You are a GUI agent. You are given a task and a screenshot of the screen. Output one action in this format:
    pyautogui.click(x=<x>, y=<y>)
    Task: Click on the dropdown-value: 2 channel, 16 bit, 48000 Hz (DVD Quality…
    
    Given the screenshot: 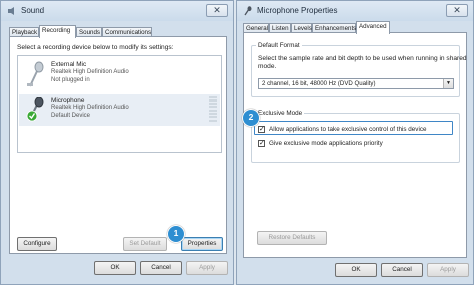 What is the action you would take?
    pyautogui.click(x=319, y=83)
    